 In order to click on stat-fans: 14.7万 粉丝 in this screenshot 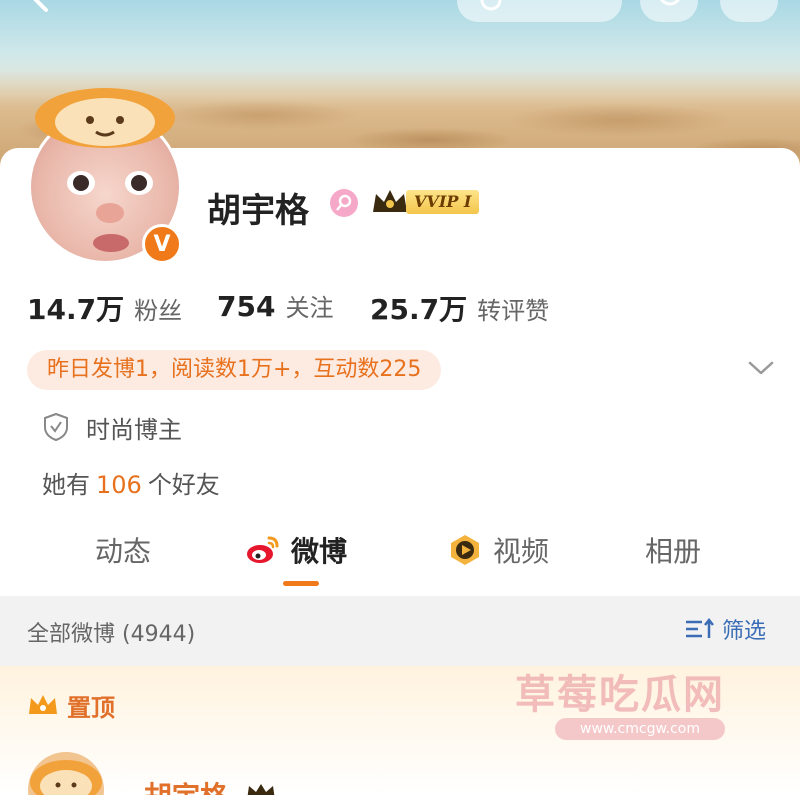, I will do `click(104, 308)`.